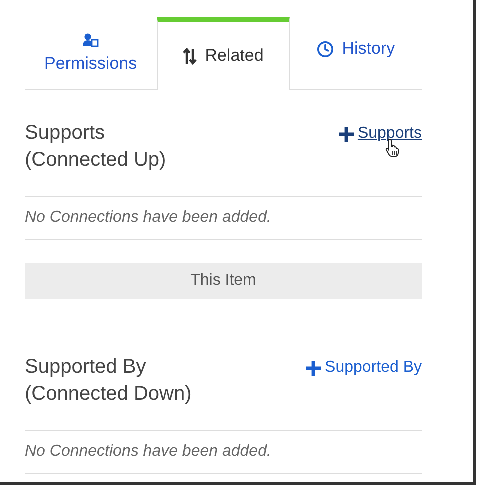  I want to click on section-title: Supported By, so click(86, 367).